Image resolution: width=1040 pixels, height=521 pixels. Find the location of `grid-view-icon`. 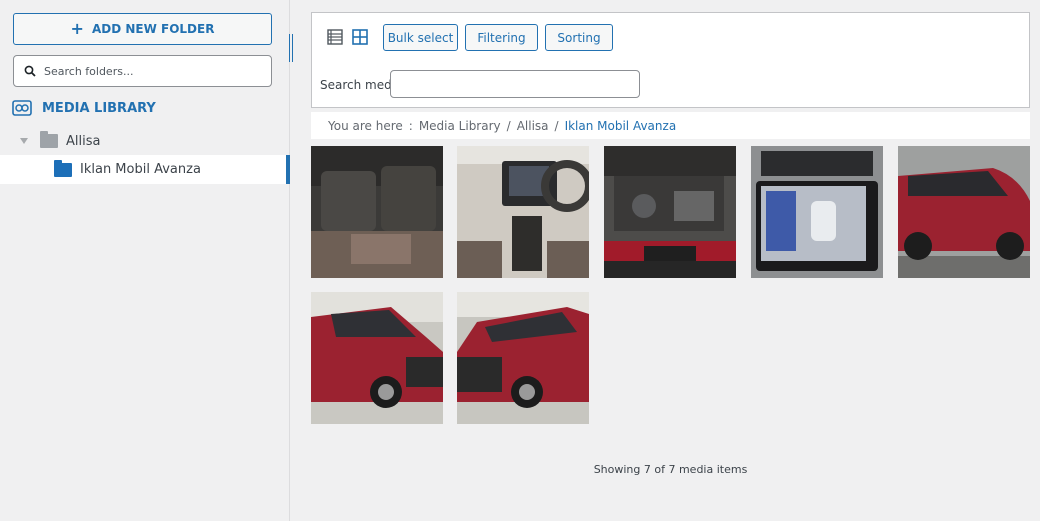

grid-view-icon is located at coordinates (360, 37).